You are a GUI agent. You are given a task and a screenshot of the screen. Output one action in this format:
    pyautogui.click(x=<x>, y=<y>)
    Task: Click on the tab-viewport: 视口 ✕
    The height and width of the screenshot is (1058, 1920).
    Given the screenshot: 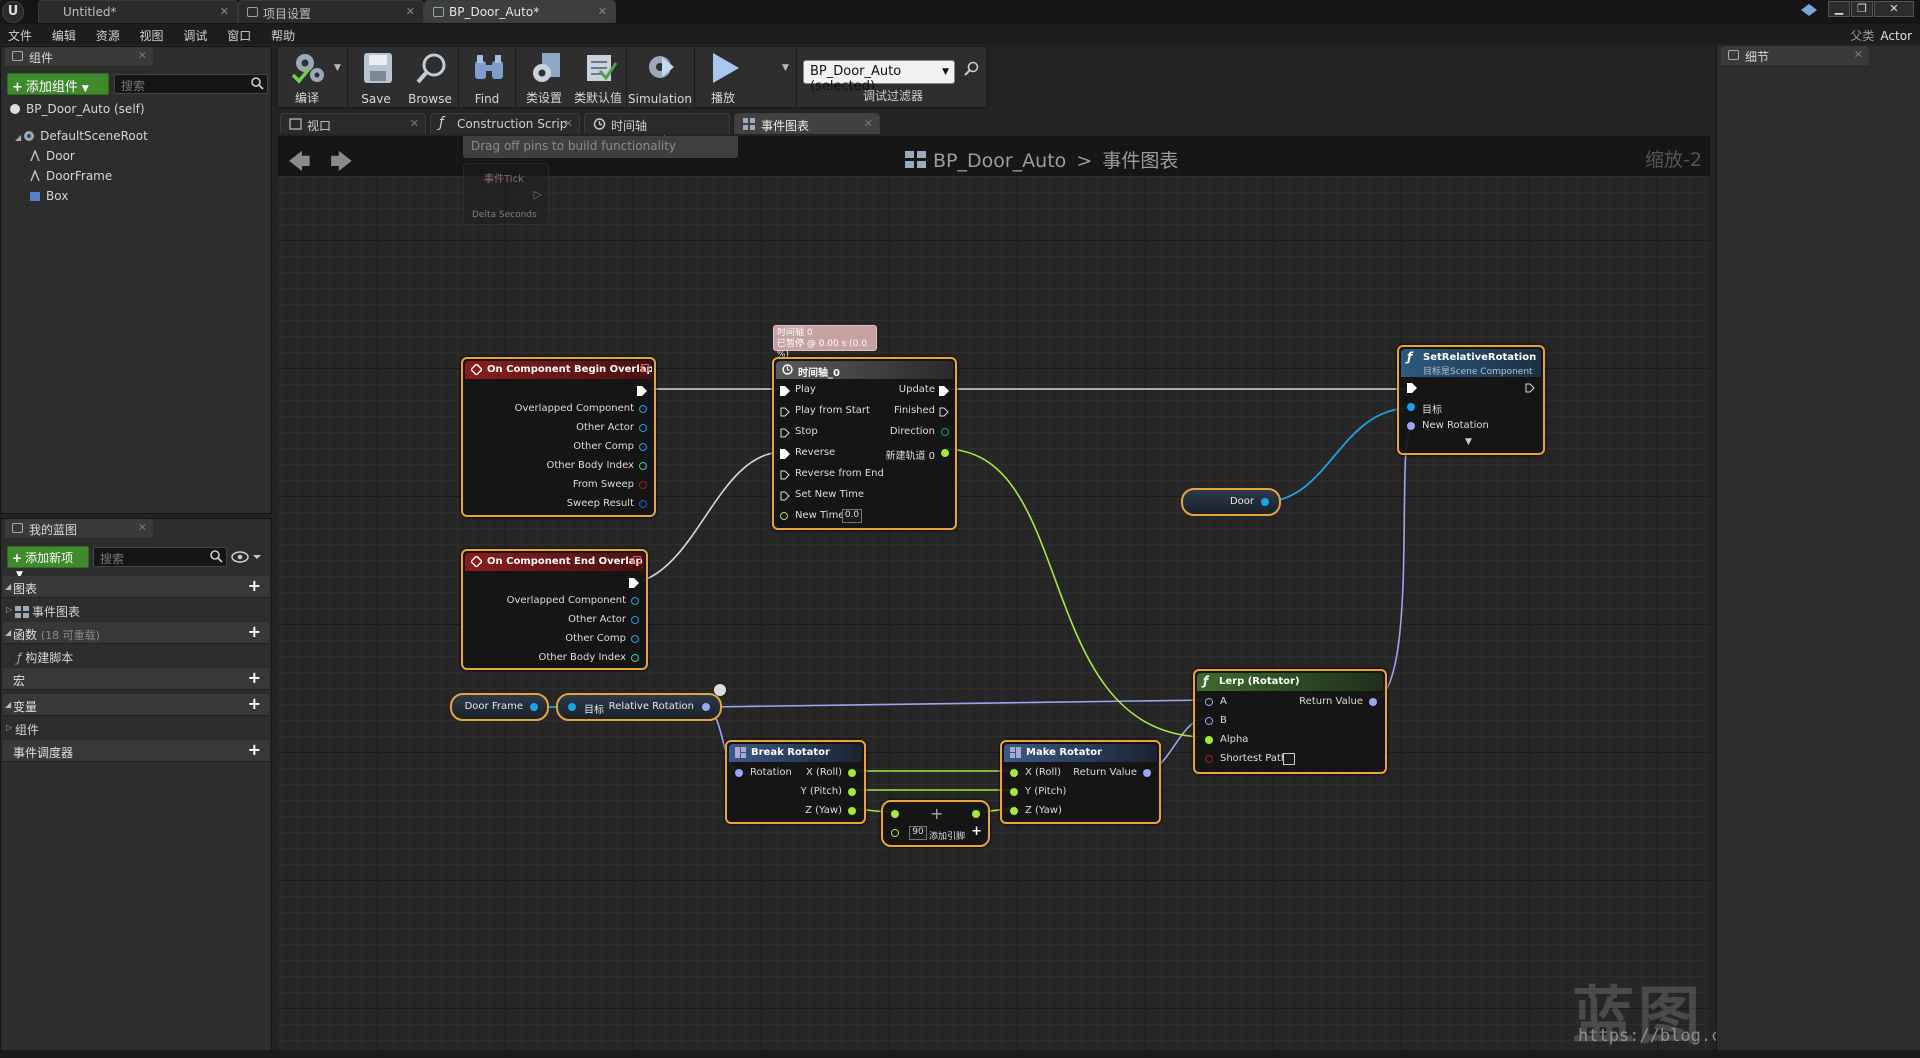 What is the action you would take?
    pyautogui.click(x=353, y=123)
    